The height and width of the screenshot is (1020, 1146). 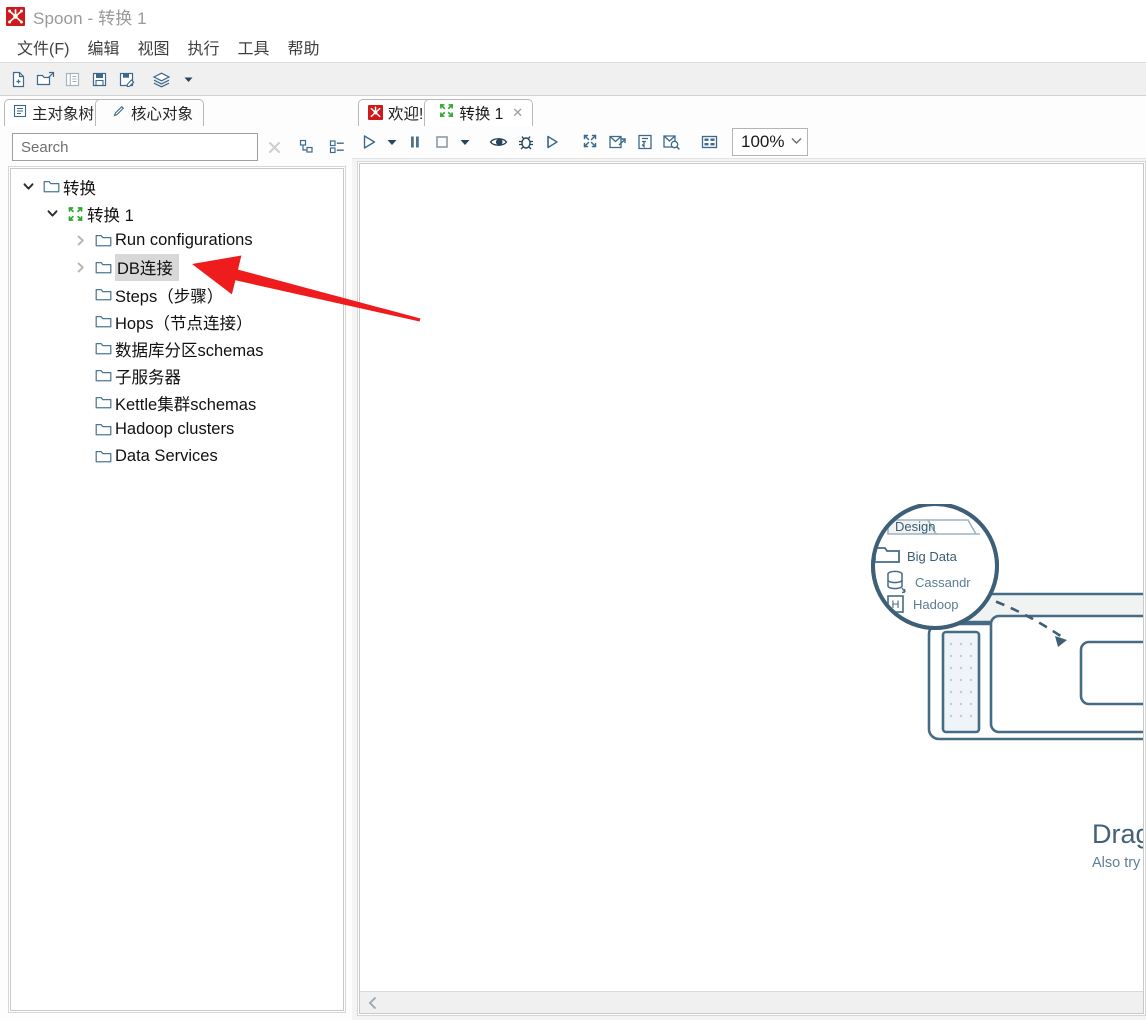 What do you see at coordinates (304, 47) in the screenshot?
I see `menu-help: 帮助` at bounding box center [304, 47].